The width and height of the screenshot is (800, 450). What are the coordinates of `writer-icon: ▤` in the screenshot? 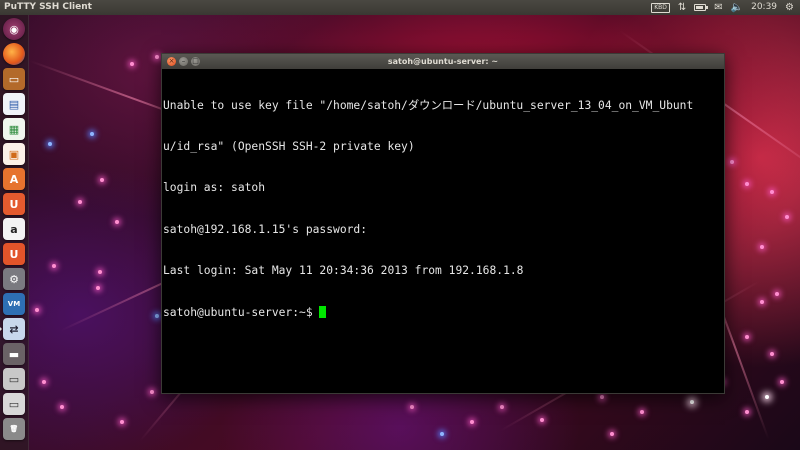 It's located at (14, 104).